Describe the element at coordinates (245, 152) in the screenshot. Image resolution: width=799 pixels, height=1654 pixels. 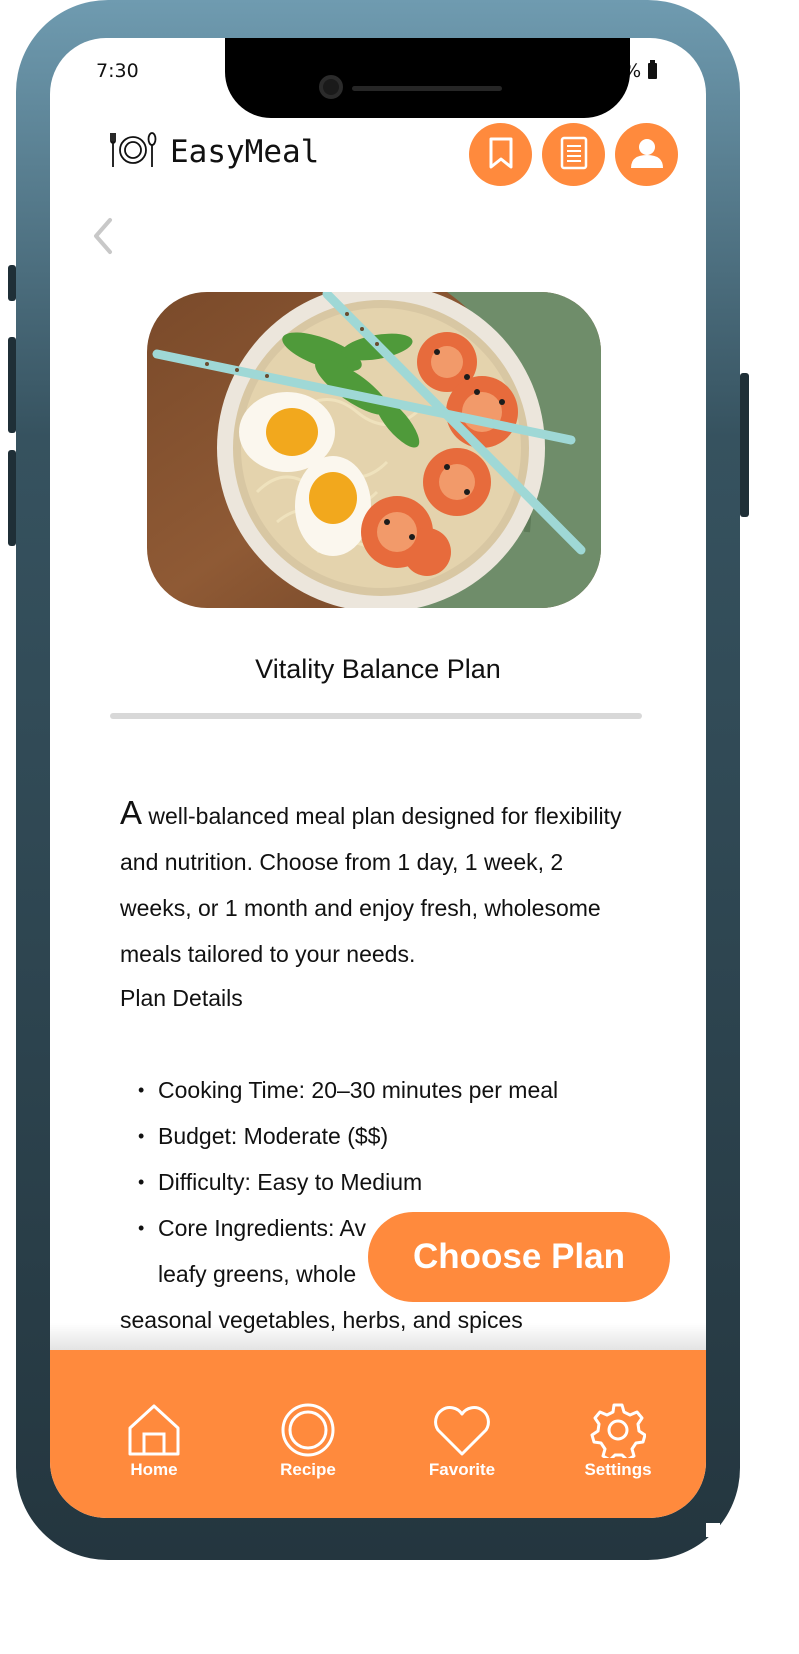
I see `app-name: EasyMeal` at that location.